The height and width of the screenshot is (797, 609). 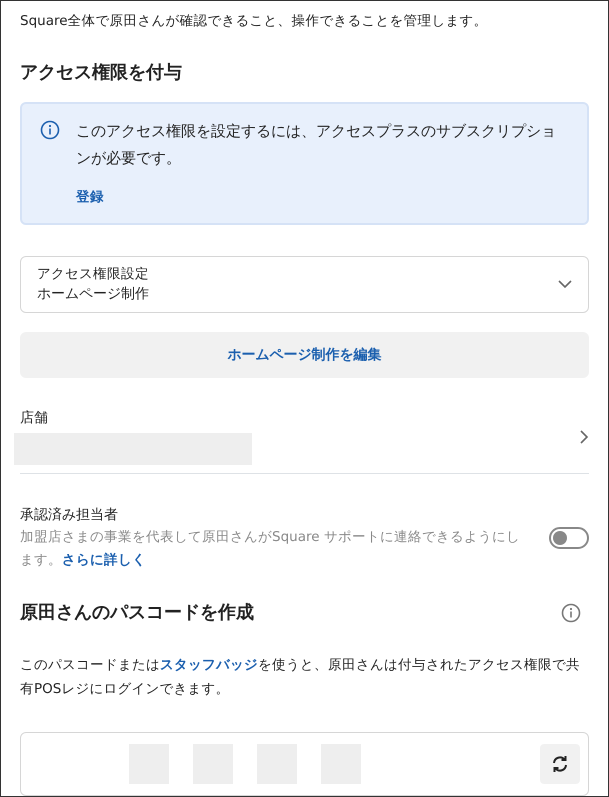 What do you see at coordinates (304, 441) in the screenshot?
I see `store-row: 店舗` at bounding box center [304, 441].